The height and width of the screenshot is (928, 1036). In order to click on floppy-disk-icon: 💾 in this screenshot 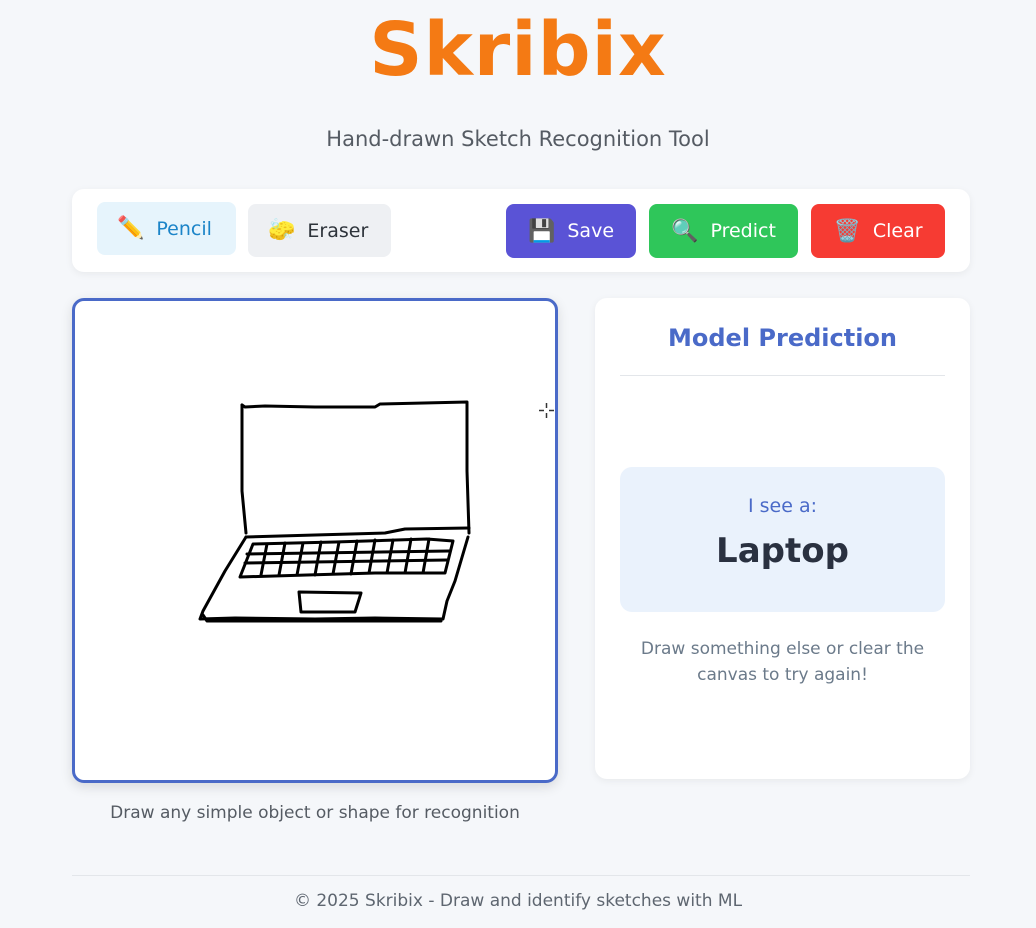, I will do `click(541, 231)`.